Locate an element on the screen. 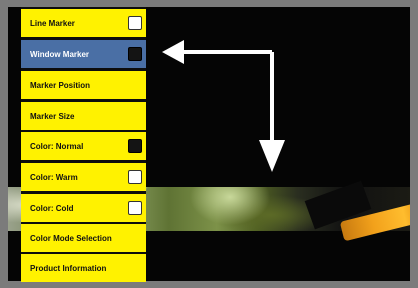 The width and height of the screenshot is (418, 288). annotation-arrows is located at coordinates (223, 106).